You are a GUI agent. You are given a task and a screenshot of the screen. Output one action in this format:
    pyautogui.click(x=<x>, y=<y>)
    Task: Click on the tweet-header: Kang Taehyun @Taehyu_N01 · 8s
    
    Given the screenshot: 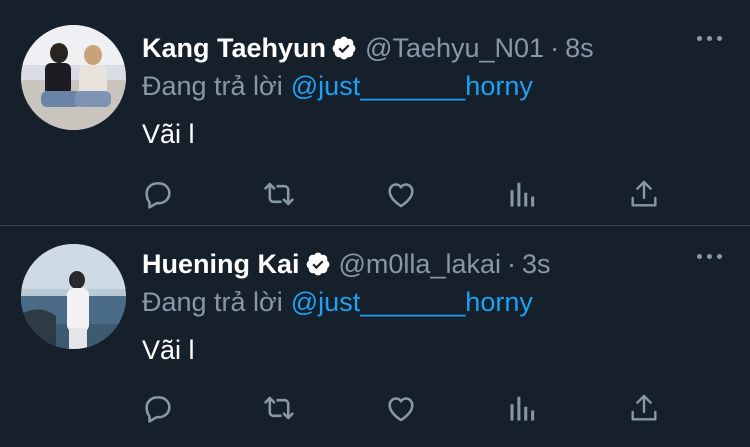 What is the action you would take?
    pyautogui.click(x=368, y=48)
    